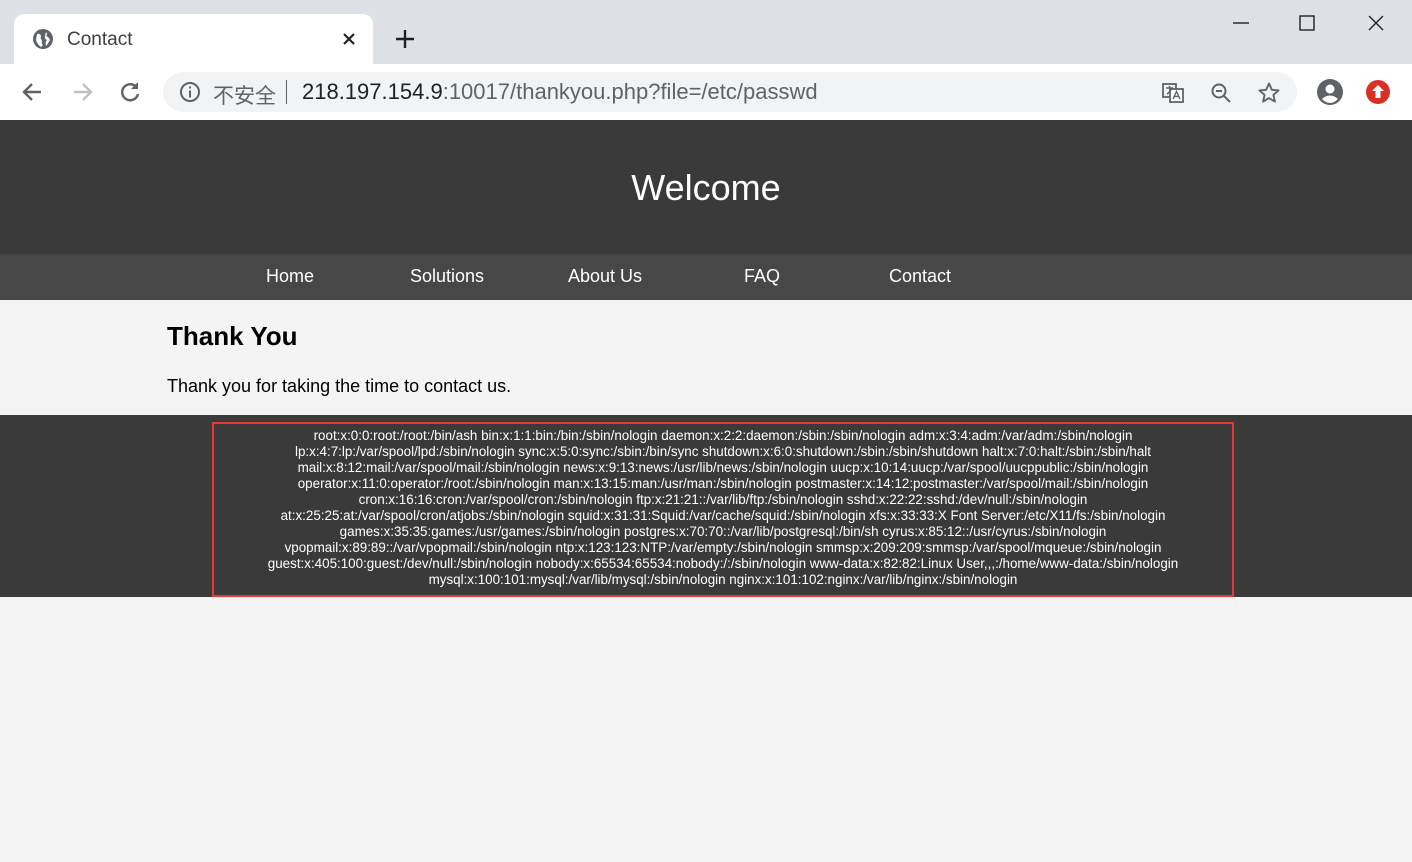 The width and height of the screenshot is (1412, 862). Describe the element at coordinates (1307, 23) in the screenshot. I see `maximize-icon` at that location.